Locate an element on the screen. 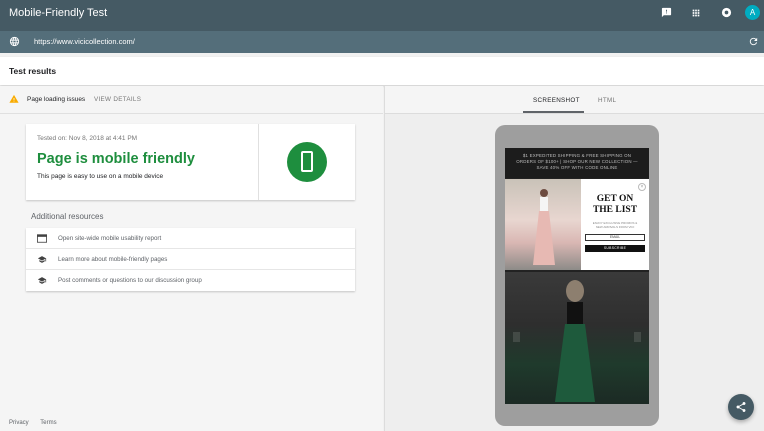  additional-resources-heading: Additional resources is located at coordinates (67, 216).